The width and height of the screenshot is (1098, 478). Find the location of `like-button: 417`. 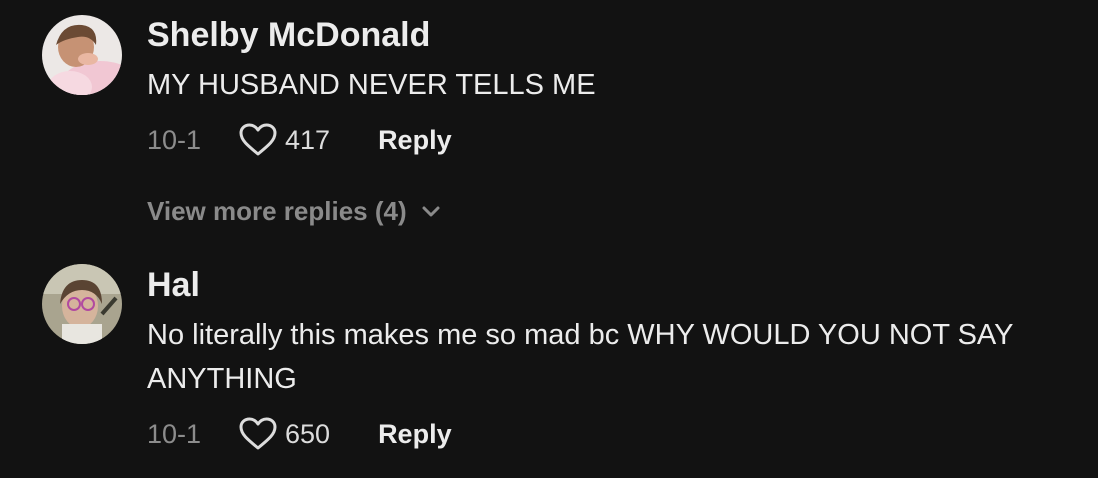

like-button: 417 is located at coordinates (284, 140).